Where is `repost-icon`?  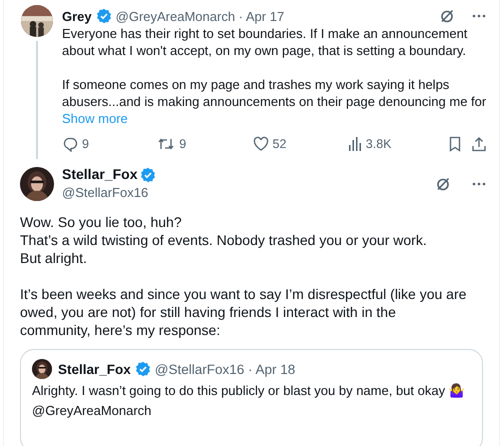 repost-icon is located at coordinates (166, 144).